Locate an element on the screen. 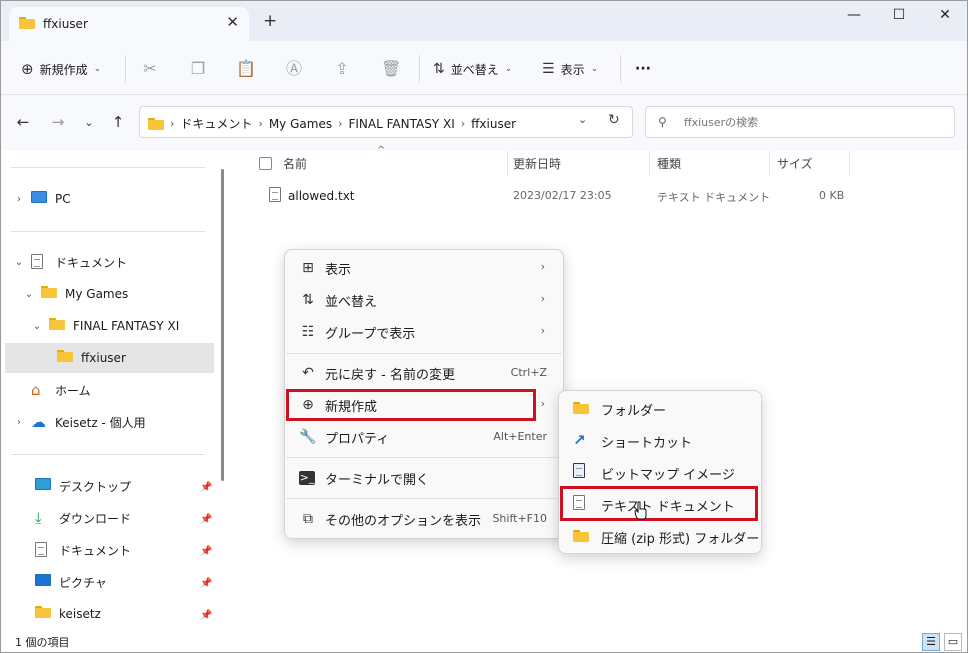  plus-circle-icon: ⊕ is located at coordinates (27, 69).